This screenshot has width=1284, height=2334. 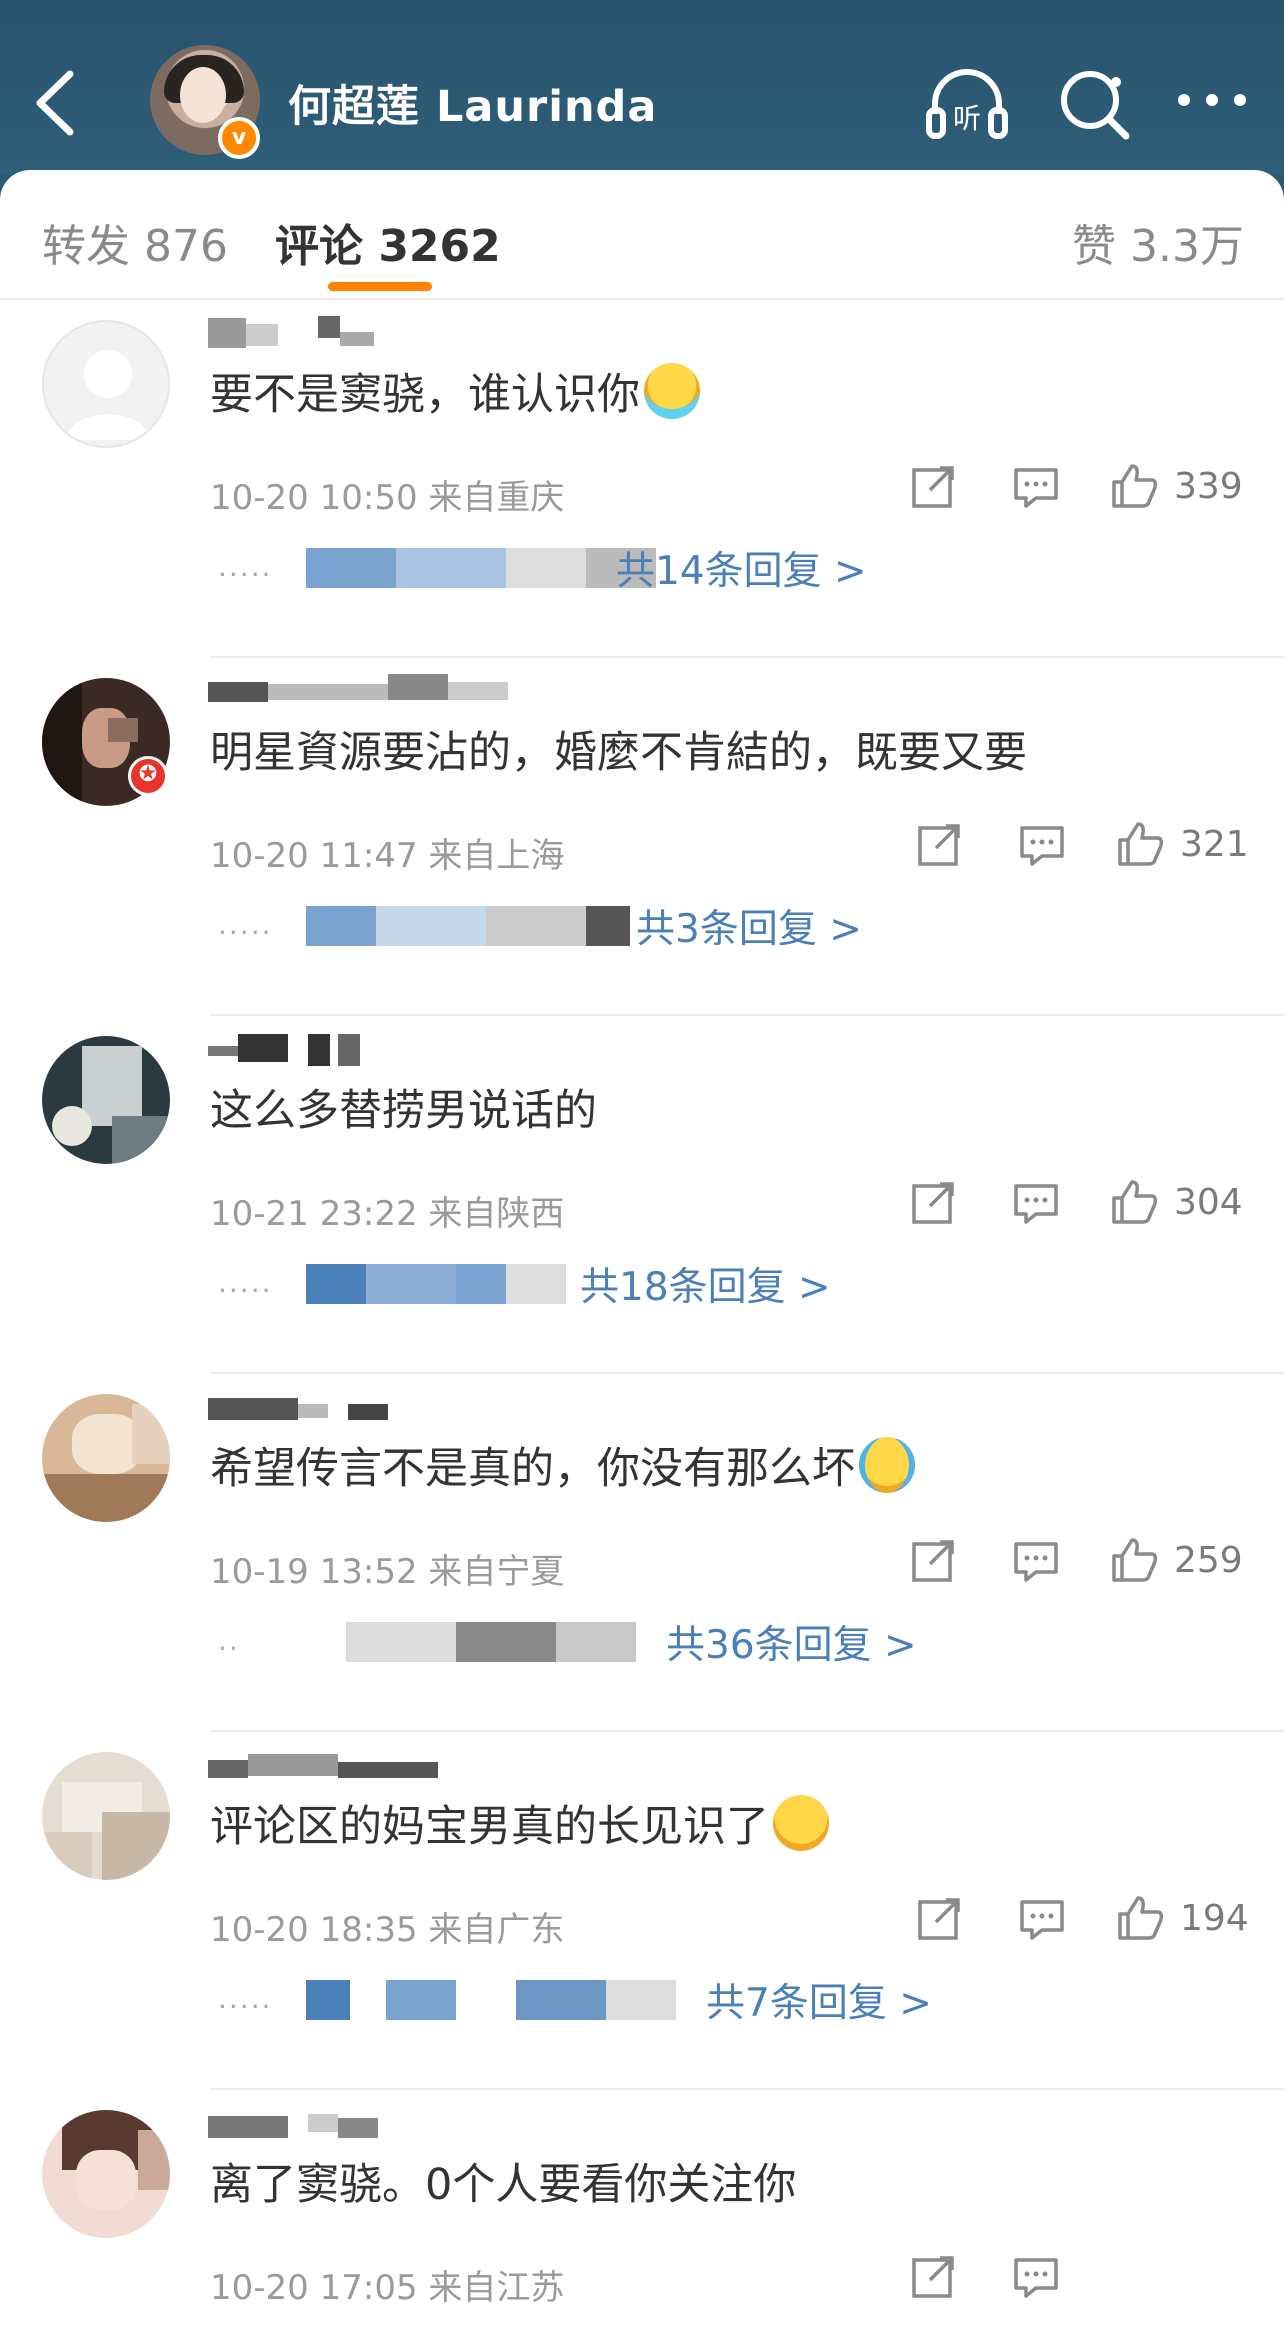 What do you see at coordinates (1208, 1202) in the screenshot?
I see `like-count: 304` at bounding box center [1208, 1202].